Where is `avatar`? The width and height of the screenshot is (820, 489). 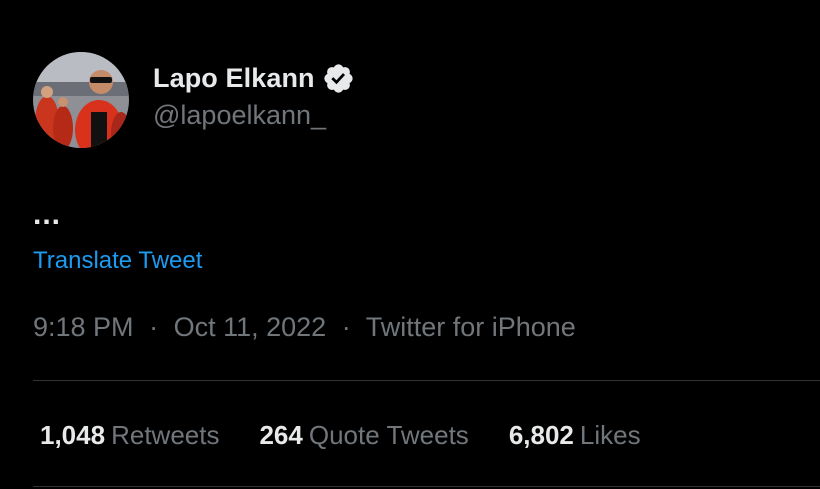
avatar is located at coordinates (81, 100).